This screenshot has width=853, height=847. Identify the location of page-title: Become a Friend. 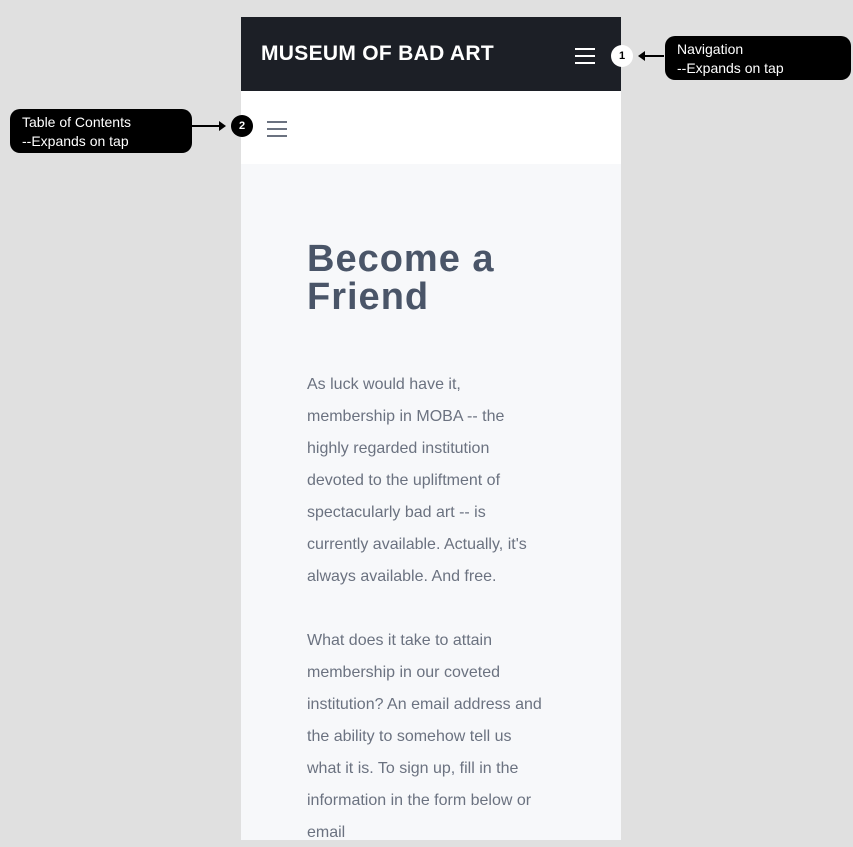
(401, 278).